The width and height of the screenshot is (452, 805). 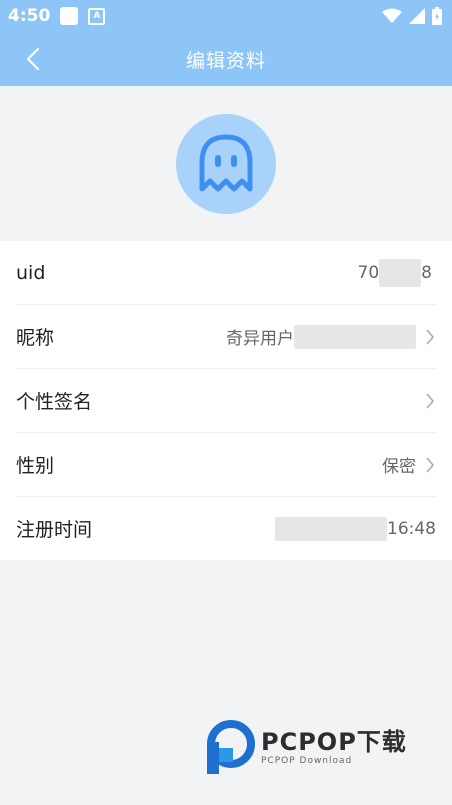 What do you see at coordinates (411, 528) in the screenshot?
I see `register-time-end: 16:48` at bounding box center [411, 528].